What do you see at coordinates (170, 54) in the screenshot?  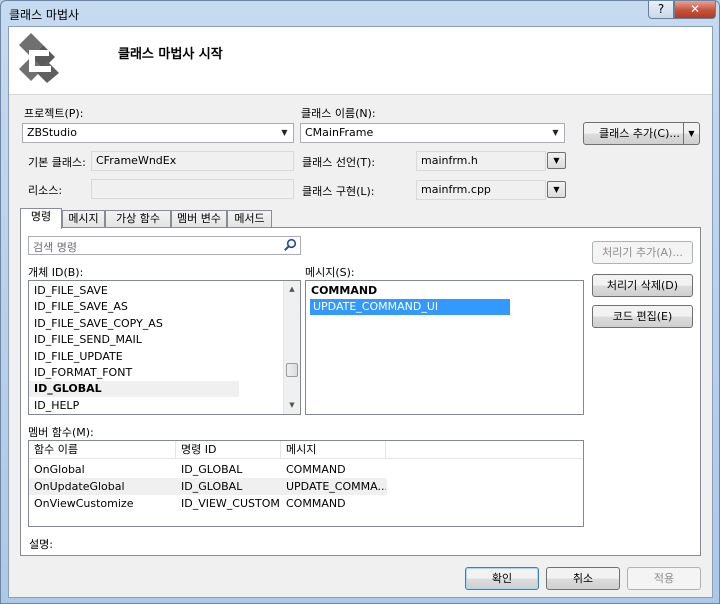 I see `header-title: 클래스 마법사 시작` at bounding box center [170, 54].